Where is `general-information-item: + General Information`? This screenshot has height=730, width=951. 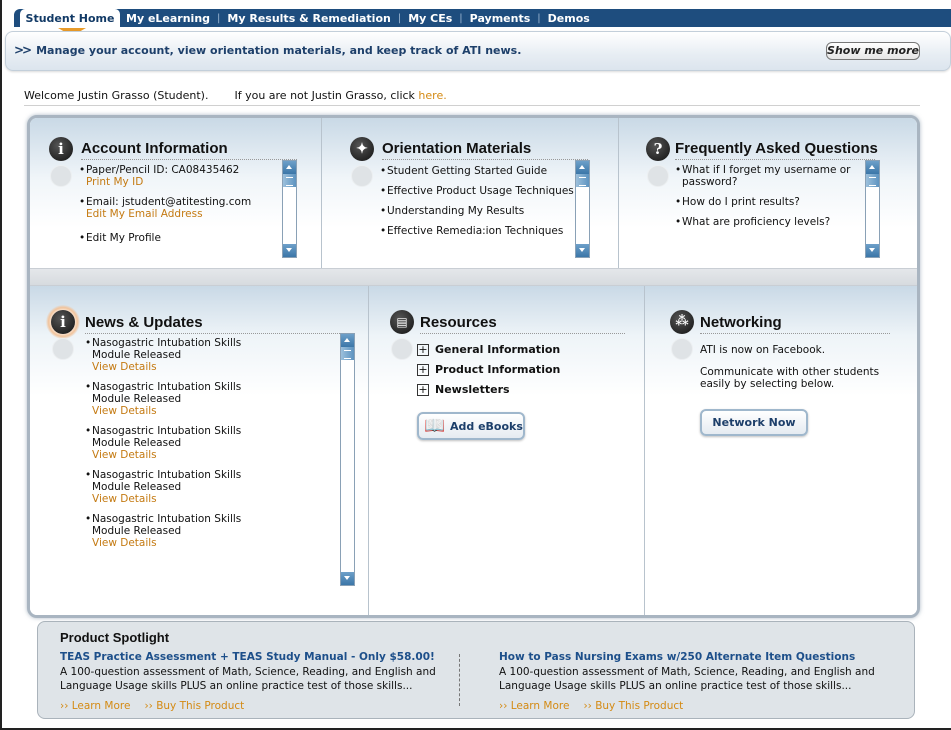
general-information-item: + General Information is located at coordinates (488, 349).